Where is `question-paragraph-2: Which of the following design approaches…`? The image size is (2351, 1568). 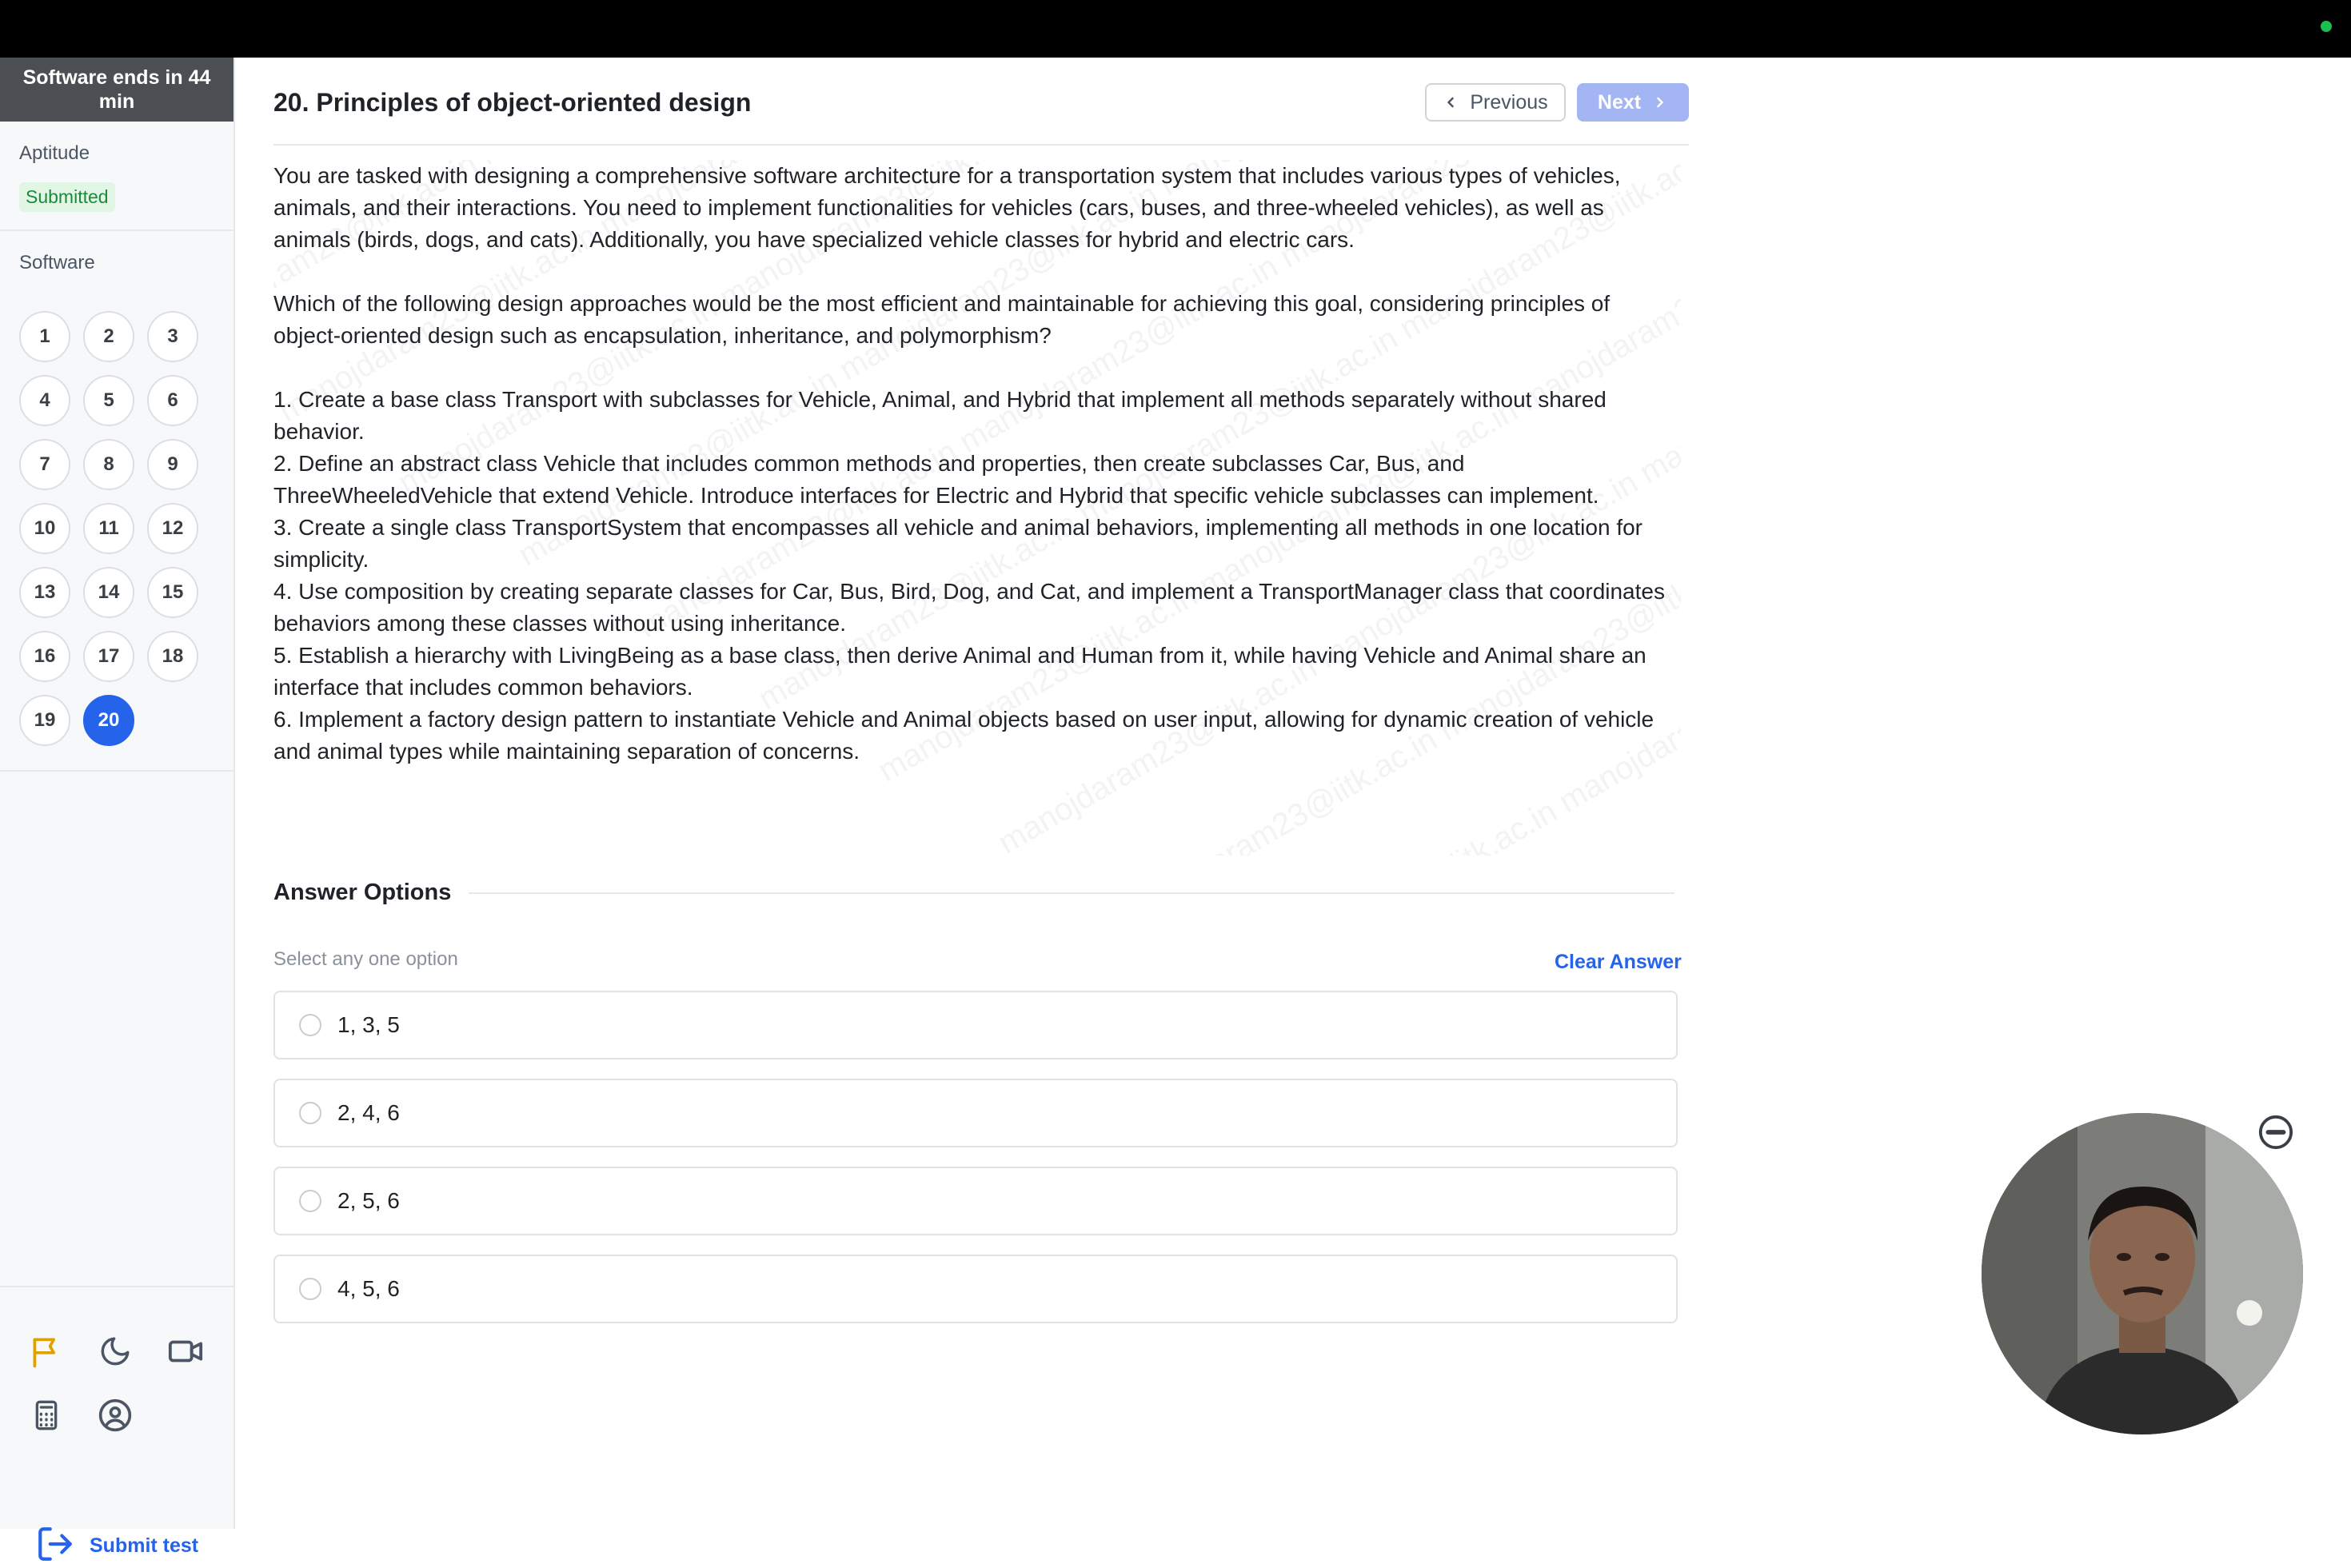 question-paragraph-2: Which of the following design approaches… is located at coordinates (942, 319).